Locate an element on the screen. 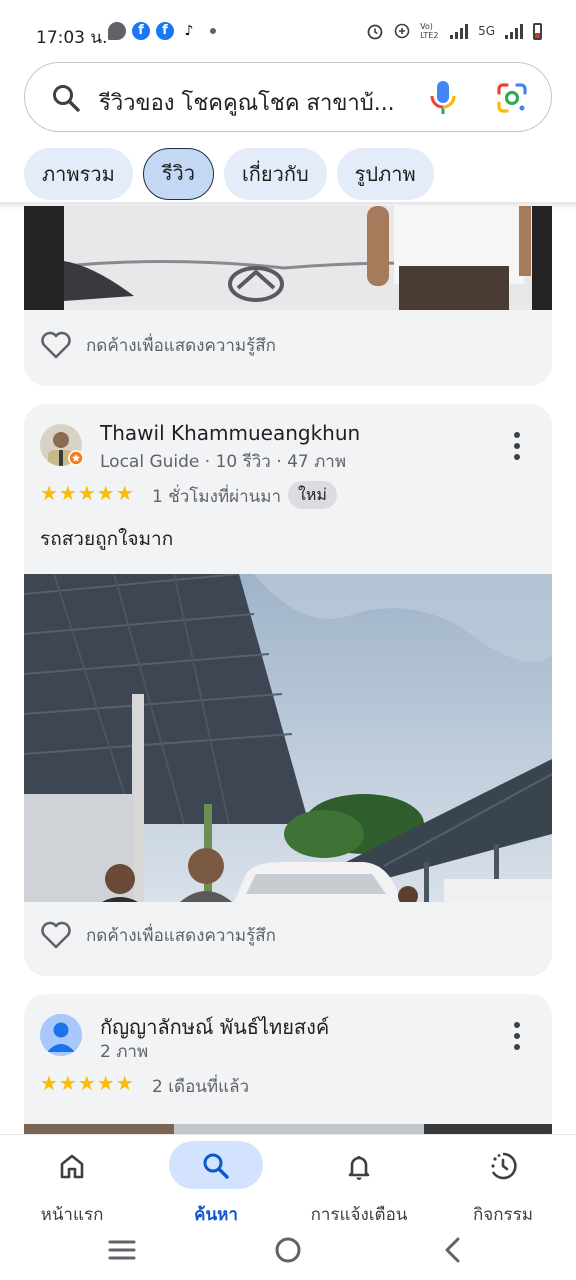  tab-bar: ภาพรวม รีวิว เกี่ยวกับ รูปภาพ is located at coordinates (229, 174).